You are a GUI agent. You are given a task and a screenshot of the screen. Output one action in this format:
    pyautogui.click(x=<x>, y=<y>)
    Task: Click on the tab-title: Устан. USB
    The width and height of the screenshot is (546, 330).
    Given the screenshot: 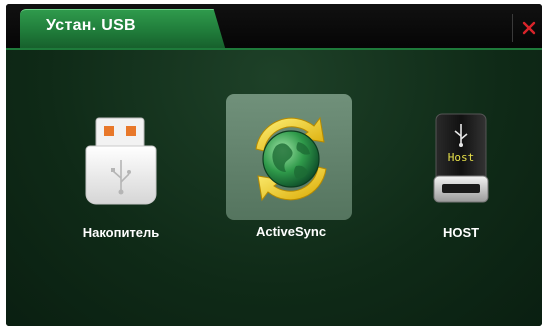 What is the action you would take?
    pyautogui.click(x=91, y=25)
    